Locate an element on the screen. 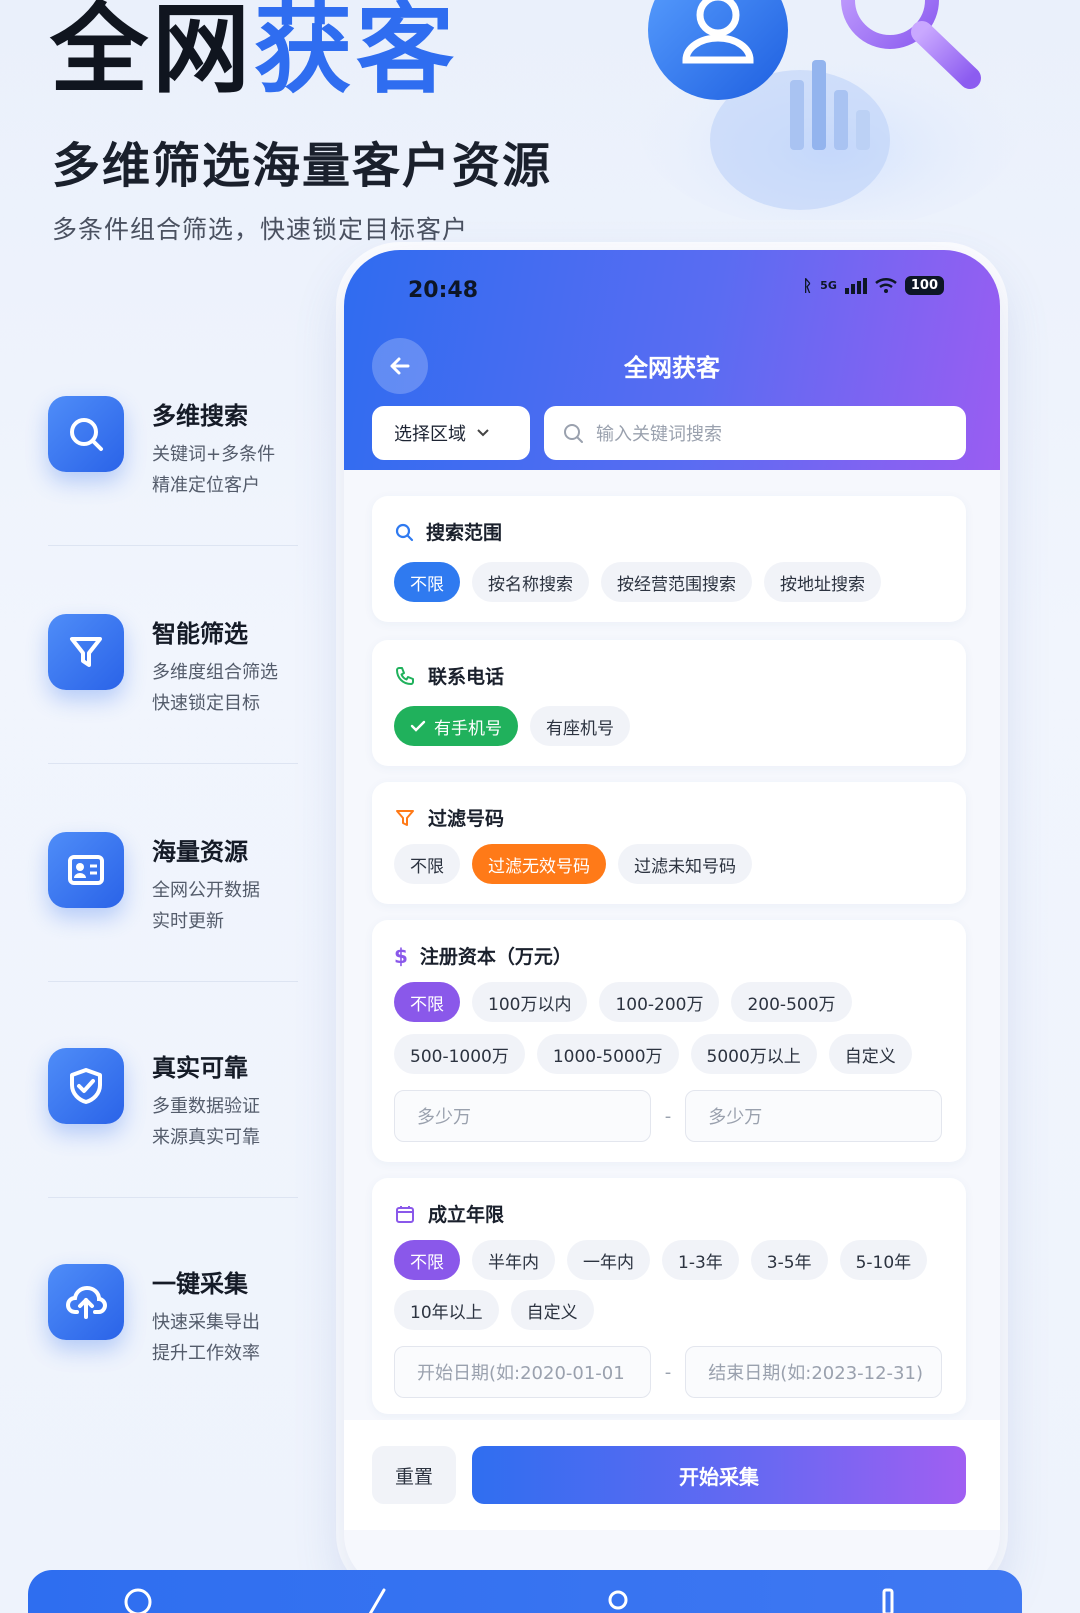  feature-mass-resources: 海量资源 全网公开数据 实时更新 is located at coordinates (173, 897).